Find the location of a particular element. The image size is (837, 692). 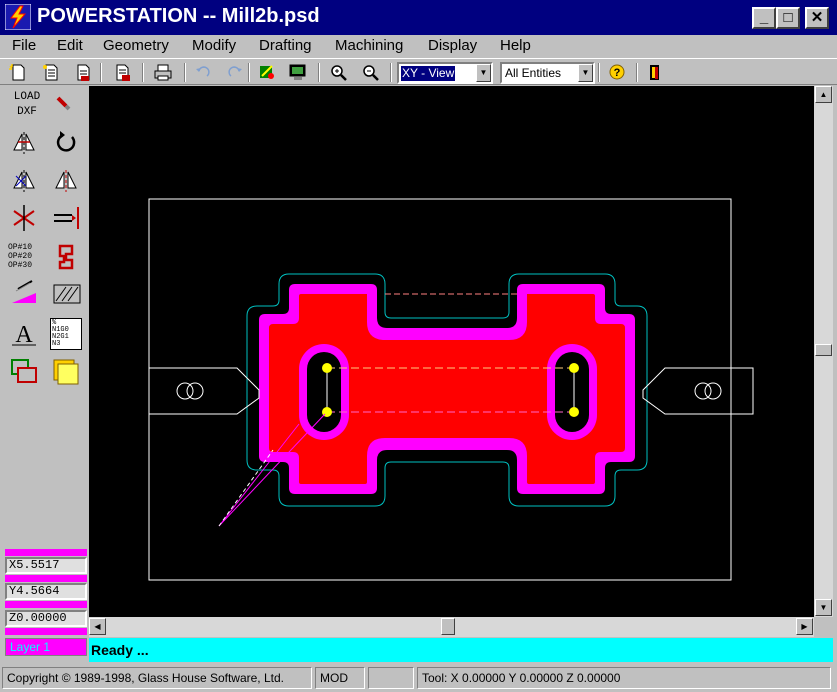

menu-machining: Machining is located at coordinates (369, 45).